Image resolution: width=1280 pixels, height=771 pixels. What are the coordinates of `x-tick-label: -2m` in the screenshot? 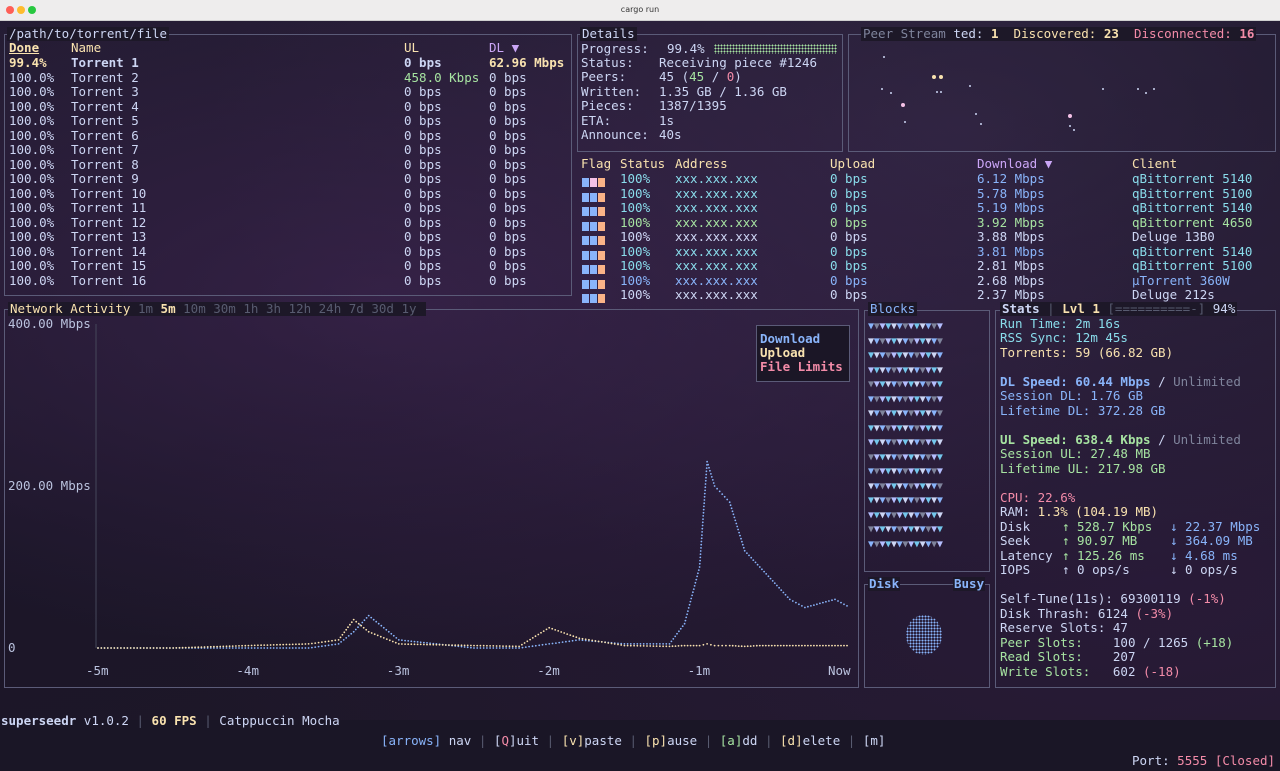 It's located at (548, 670).